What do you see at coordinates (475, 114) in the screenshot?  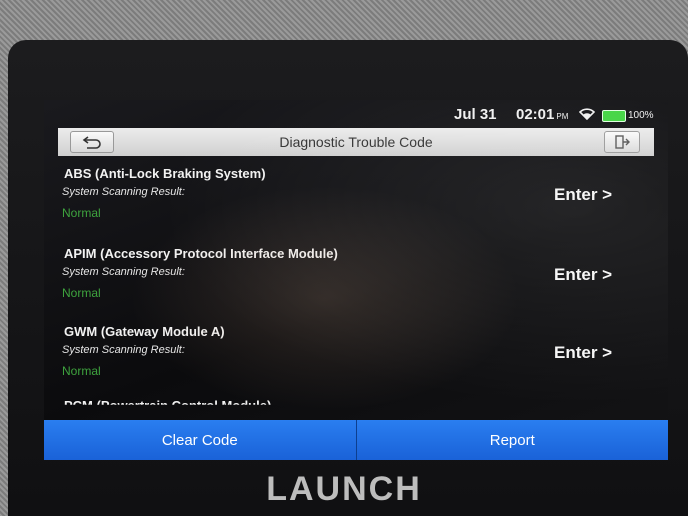 I see `status-date: Jul 31` at bounding box center [475, 114].